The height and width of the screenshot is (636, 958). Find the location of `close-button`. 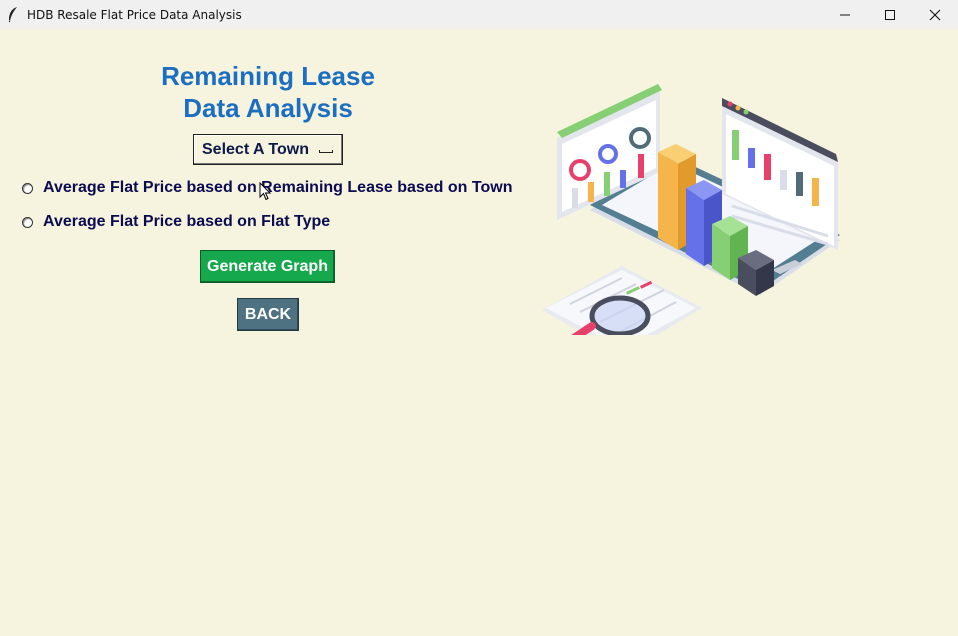

close-button is located at coordinates (935, 14).